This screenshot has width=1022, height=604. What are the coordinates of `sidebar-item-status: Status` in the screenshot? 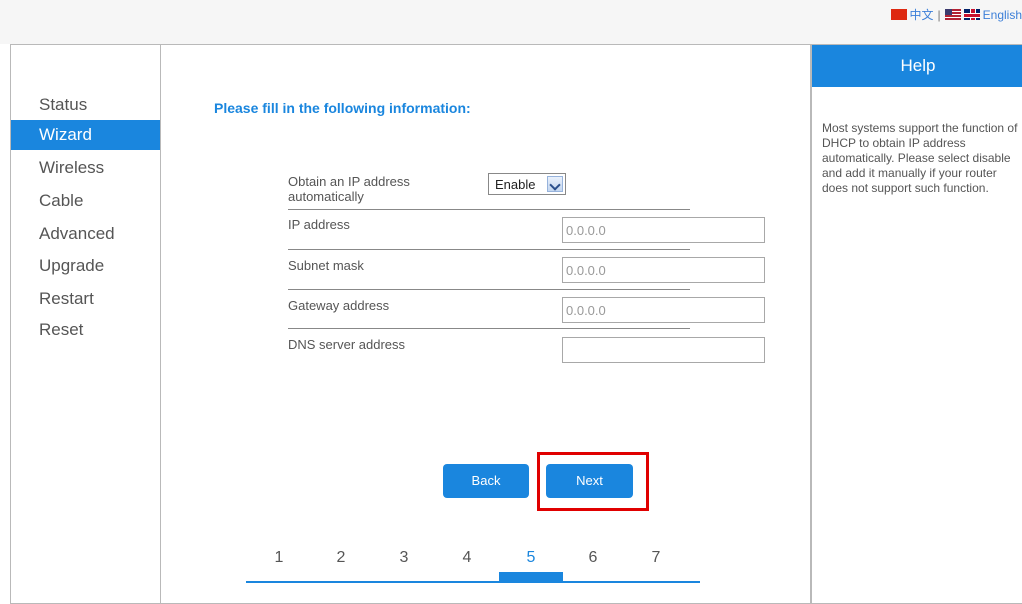 It's located at (86, 105).